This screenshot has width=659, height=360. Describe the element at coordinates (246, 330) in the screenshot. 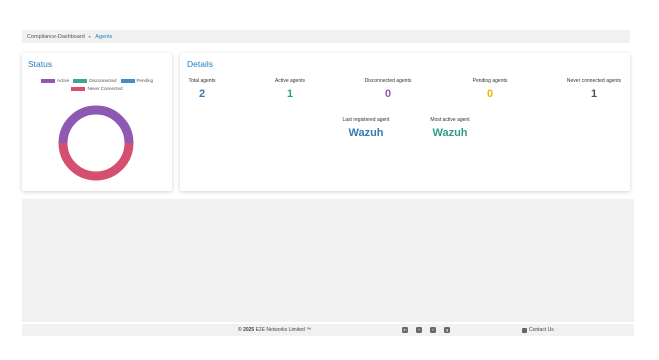

I see `copyright-year: © 2025` at that location.